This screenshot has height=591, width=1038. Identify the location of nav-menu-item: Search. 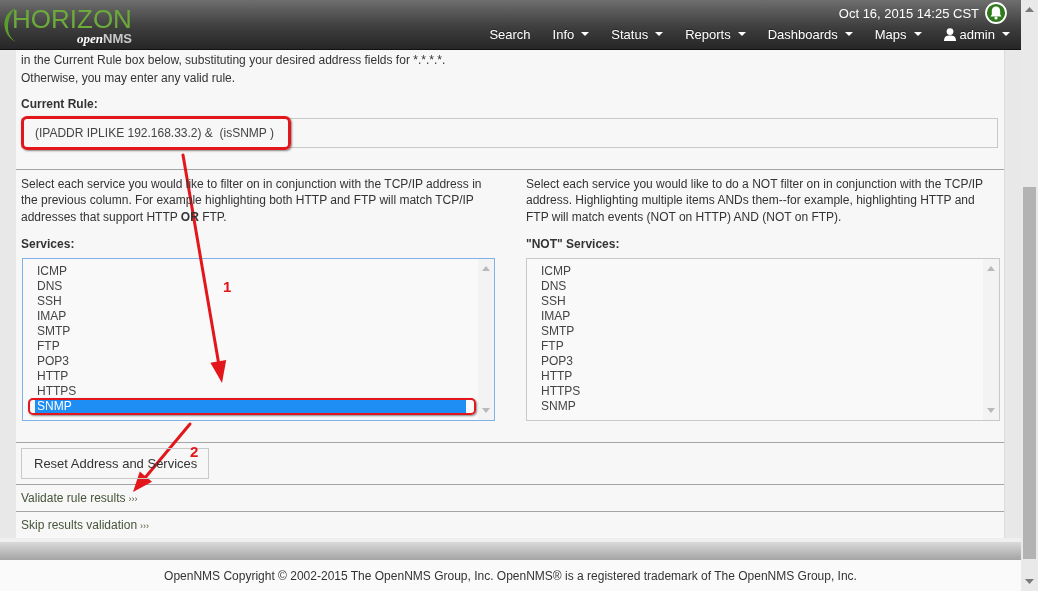
(510, 34).